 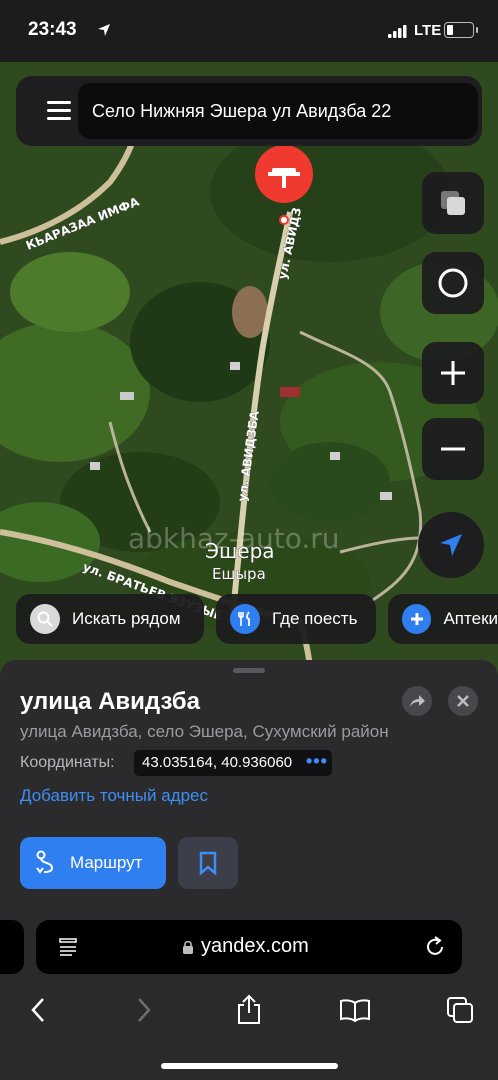 What do you see at coordinates (69, 947) in the screenshot?
I see `reader-icon` at bounding box center [69, 947].